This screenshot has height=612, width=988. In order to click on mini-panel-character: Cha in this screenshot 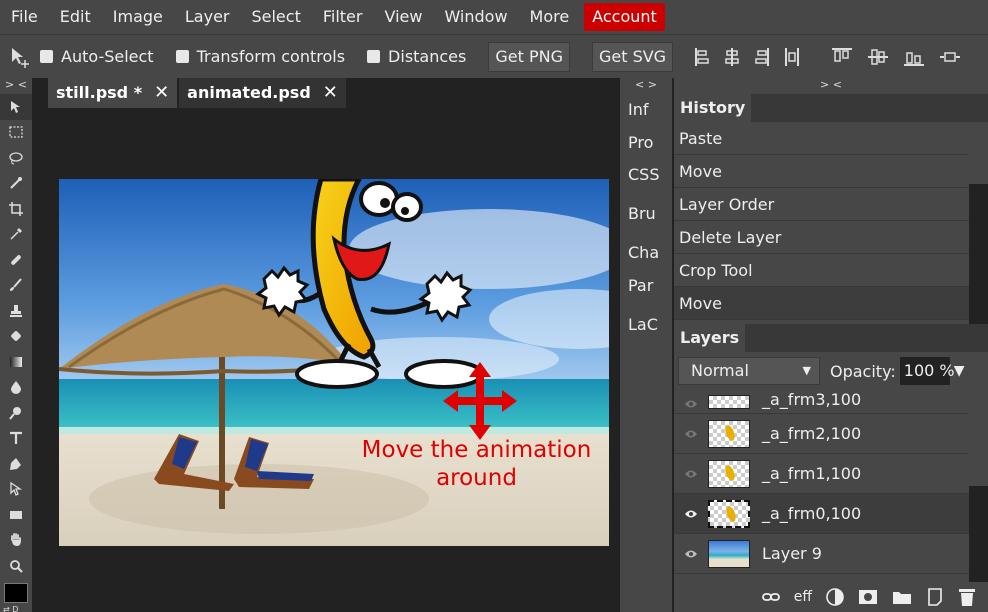, I will do `click(646, 252)`.